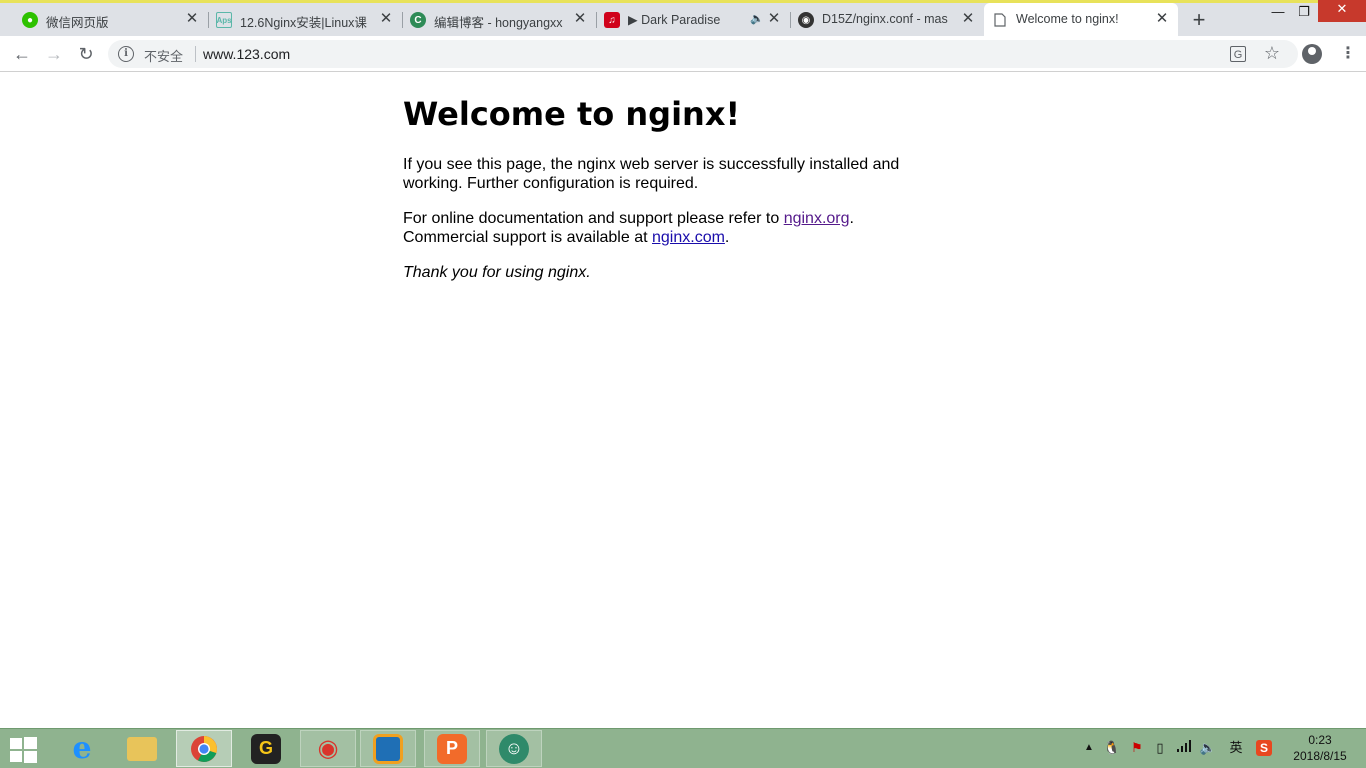 This screenshot has width=1366, height=768. What do you see at coordinates (24, 750) in the screenshot?
I see `windows-start-icon` at bounding box center [24, 750].